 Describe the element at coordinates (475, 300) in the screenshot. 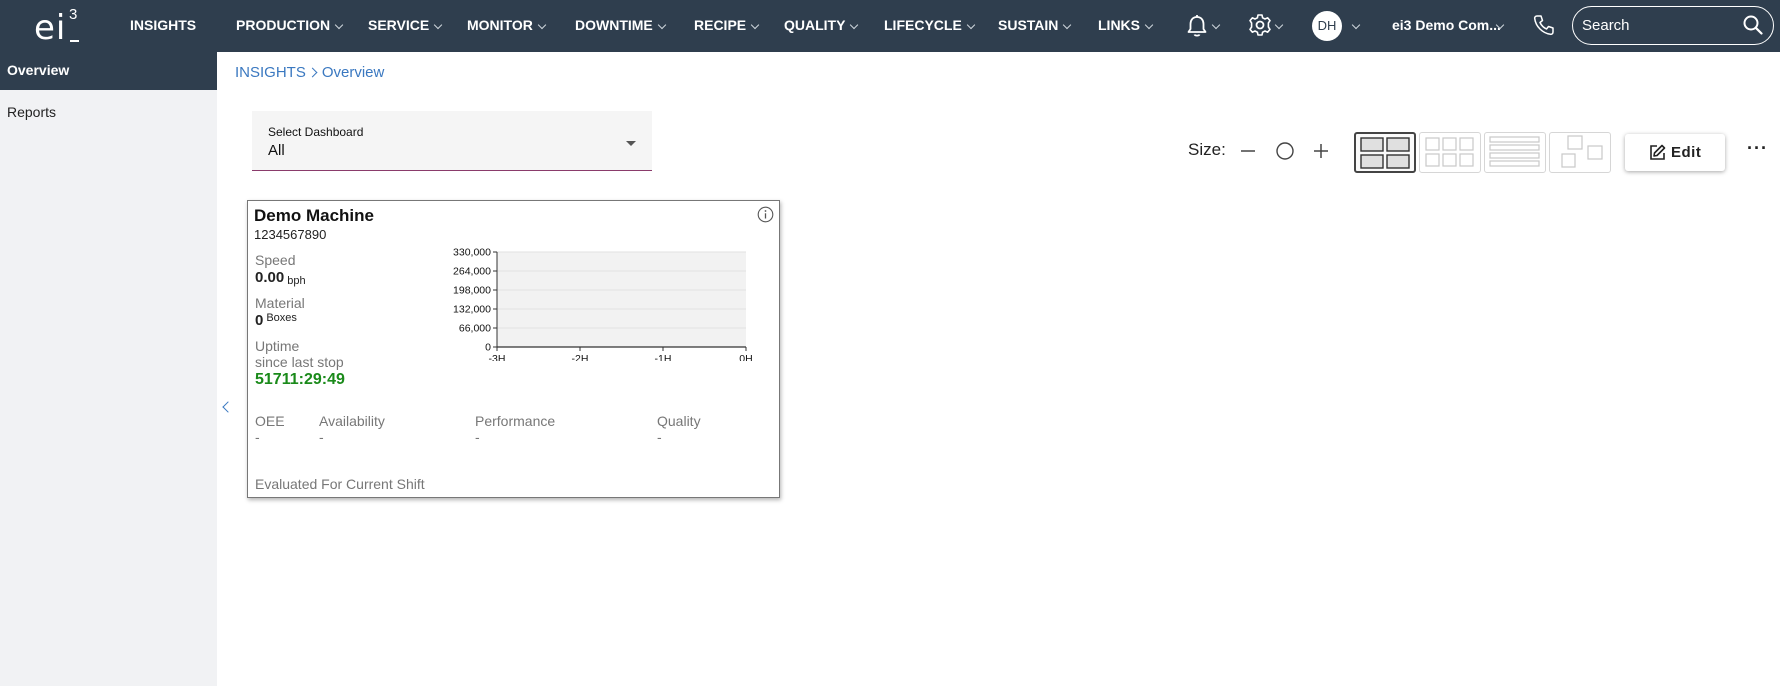

I see `chart-y-axis: 330,000 264,000 198,000 132,000 66,000 0` at that location.